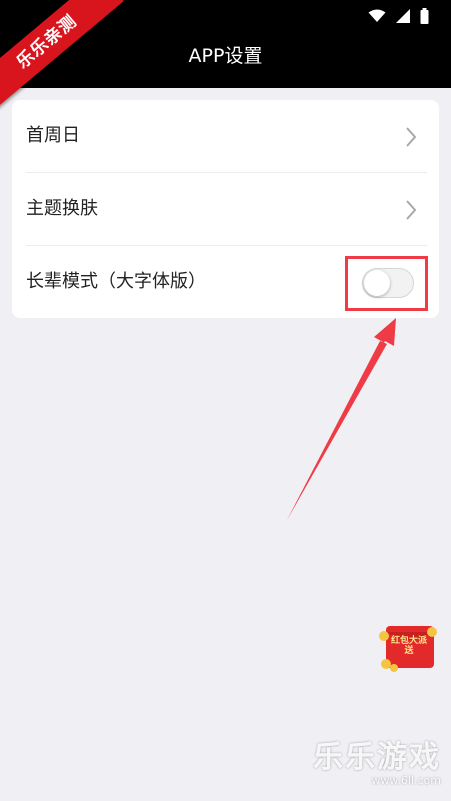 Image resolution: width=451 pixels, height=801 pixels. Describe the element at coordinates (406, 780) in the screenshot. I see `watermark-url: www.6ll.com` at that location.